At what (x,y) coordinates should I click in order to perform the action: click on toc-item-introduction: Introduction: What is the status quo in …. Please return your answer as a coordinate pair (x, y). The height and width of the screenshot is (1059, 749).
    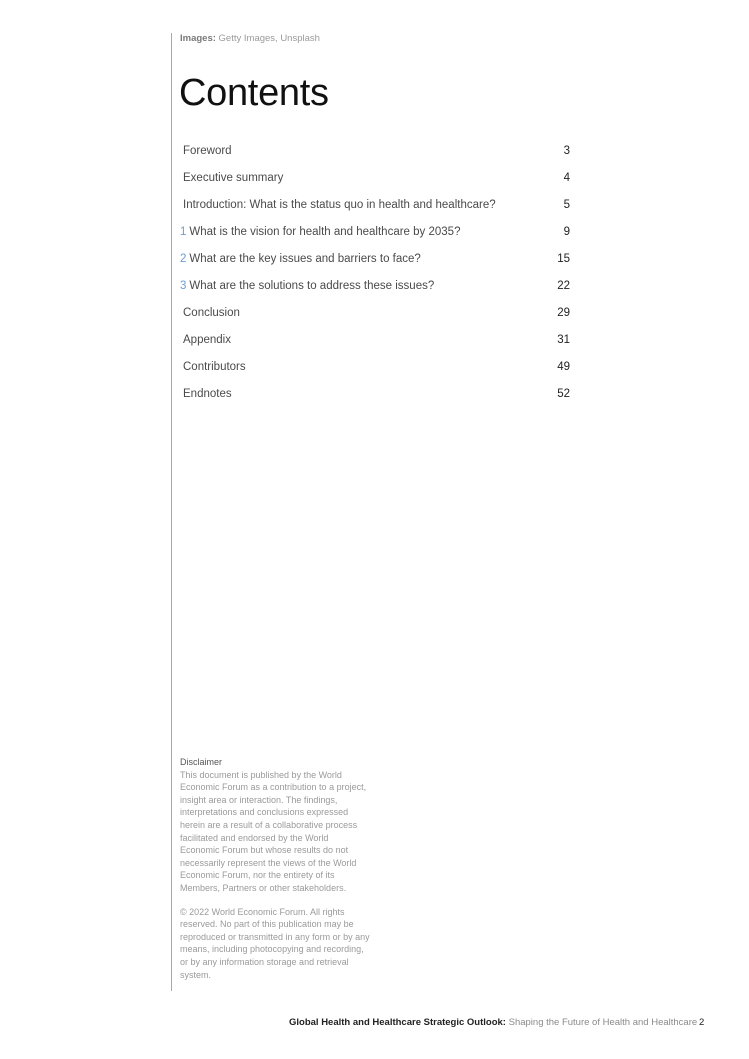
    Looking at the image, I should click on (375, 212).